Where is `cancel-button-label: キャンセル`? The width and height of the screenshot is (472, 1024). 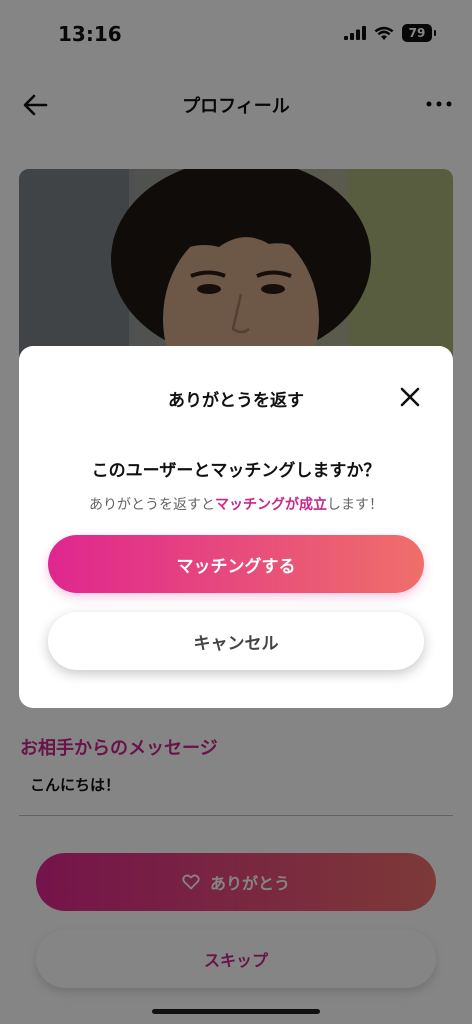
cancel-button-label: キャンセル is located at coordinates (236, 643).